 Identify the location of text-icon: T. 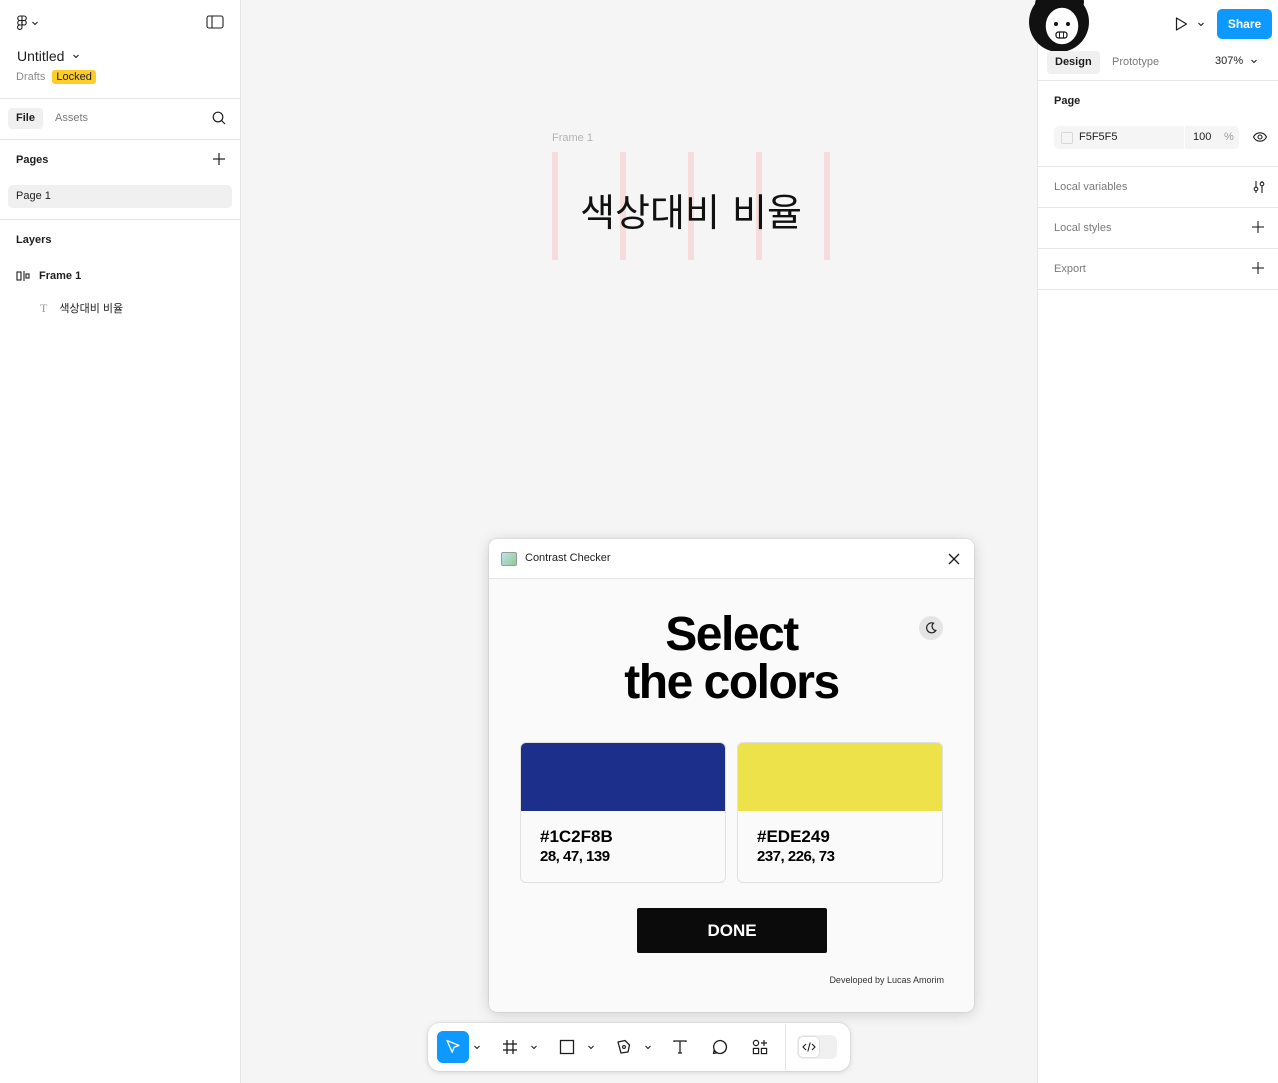
(44, 307).